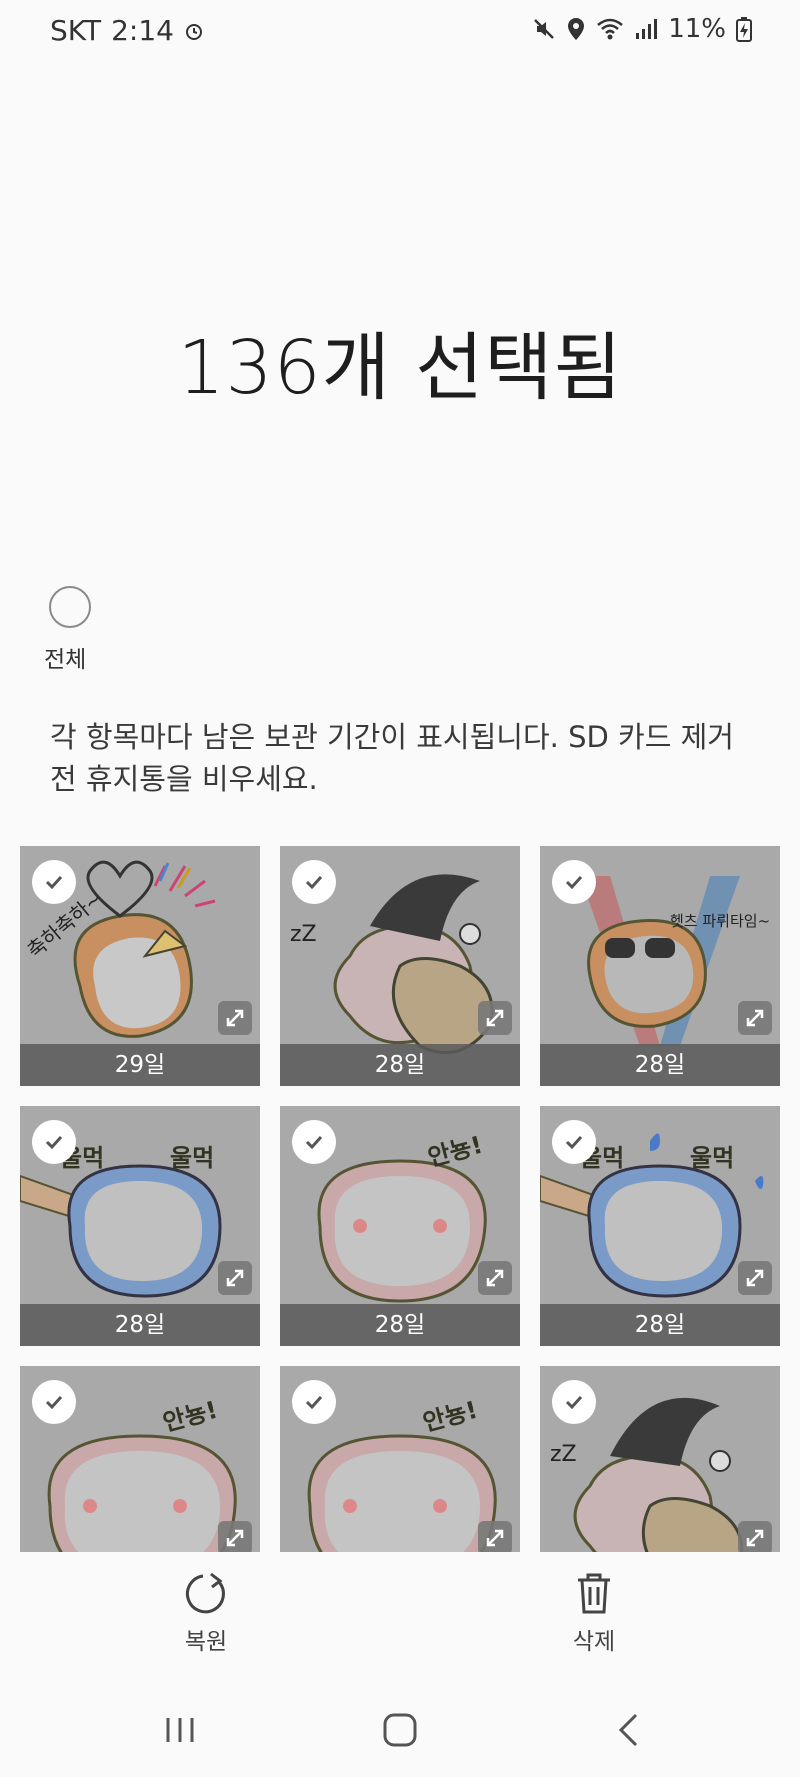 The width and height of the screenshot is (800, 1777). I want to click on select-all-checkbox: 전체, so click(94, 629).